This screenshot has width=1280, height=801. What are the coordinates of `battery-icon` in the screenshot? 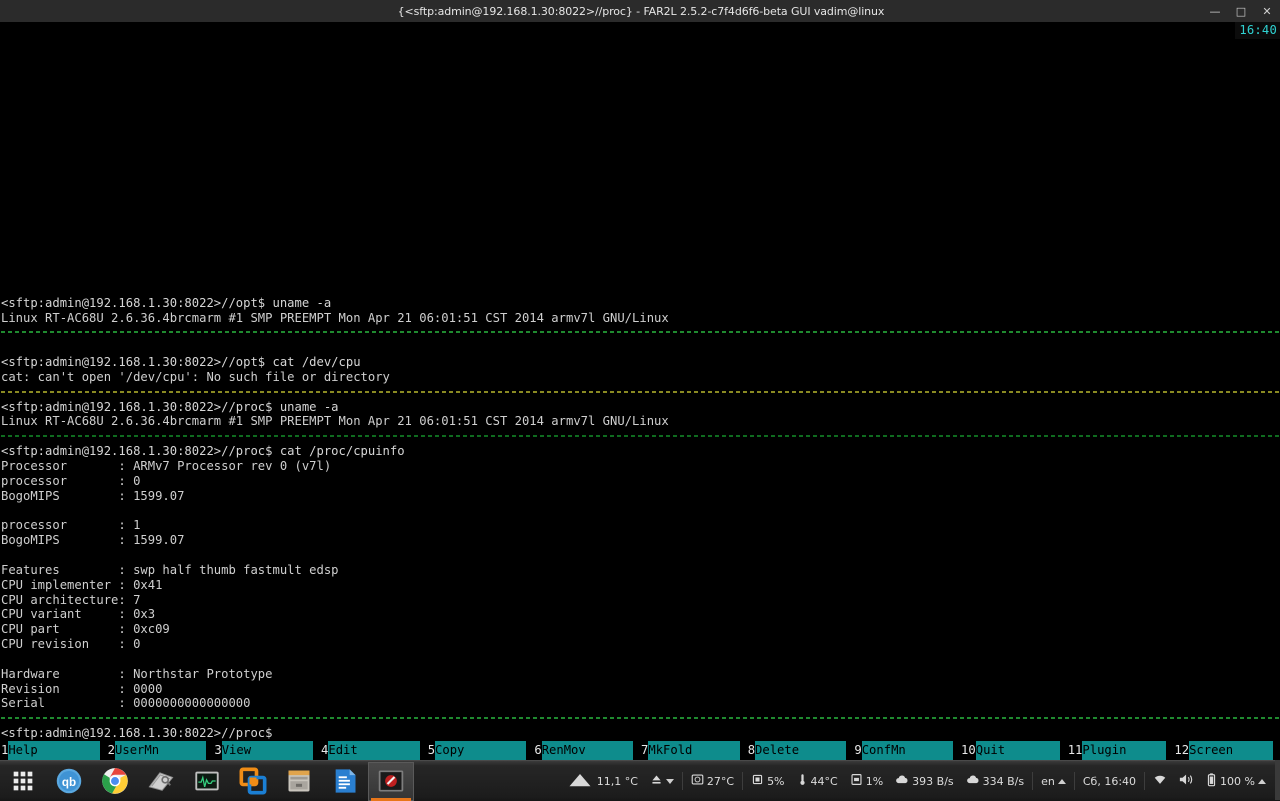 It's located at (1211, 781).